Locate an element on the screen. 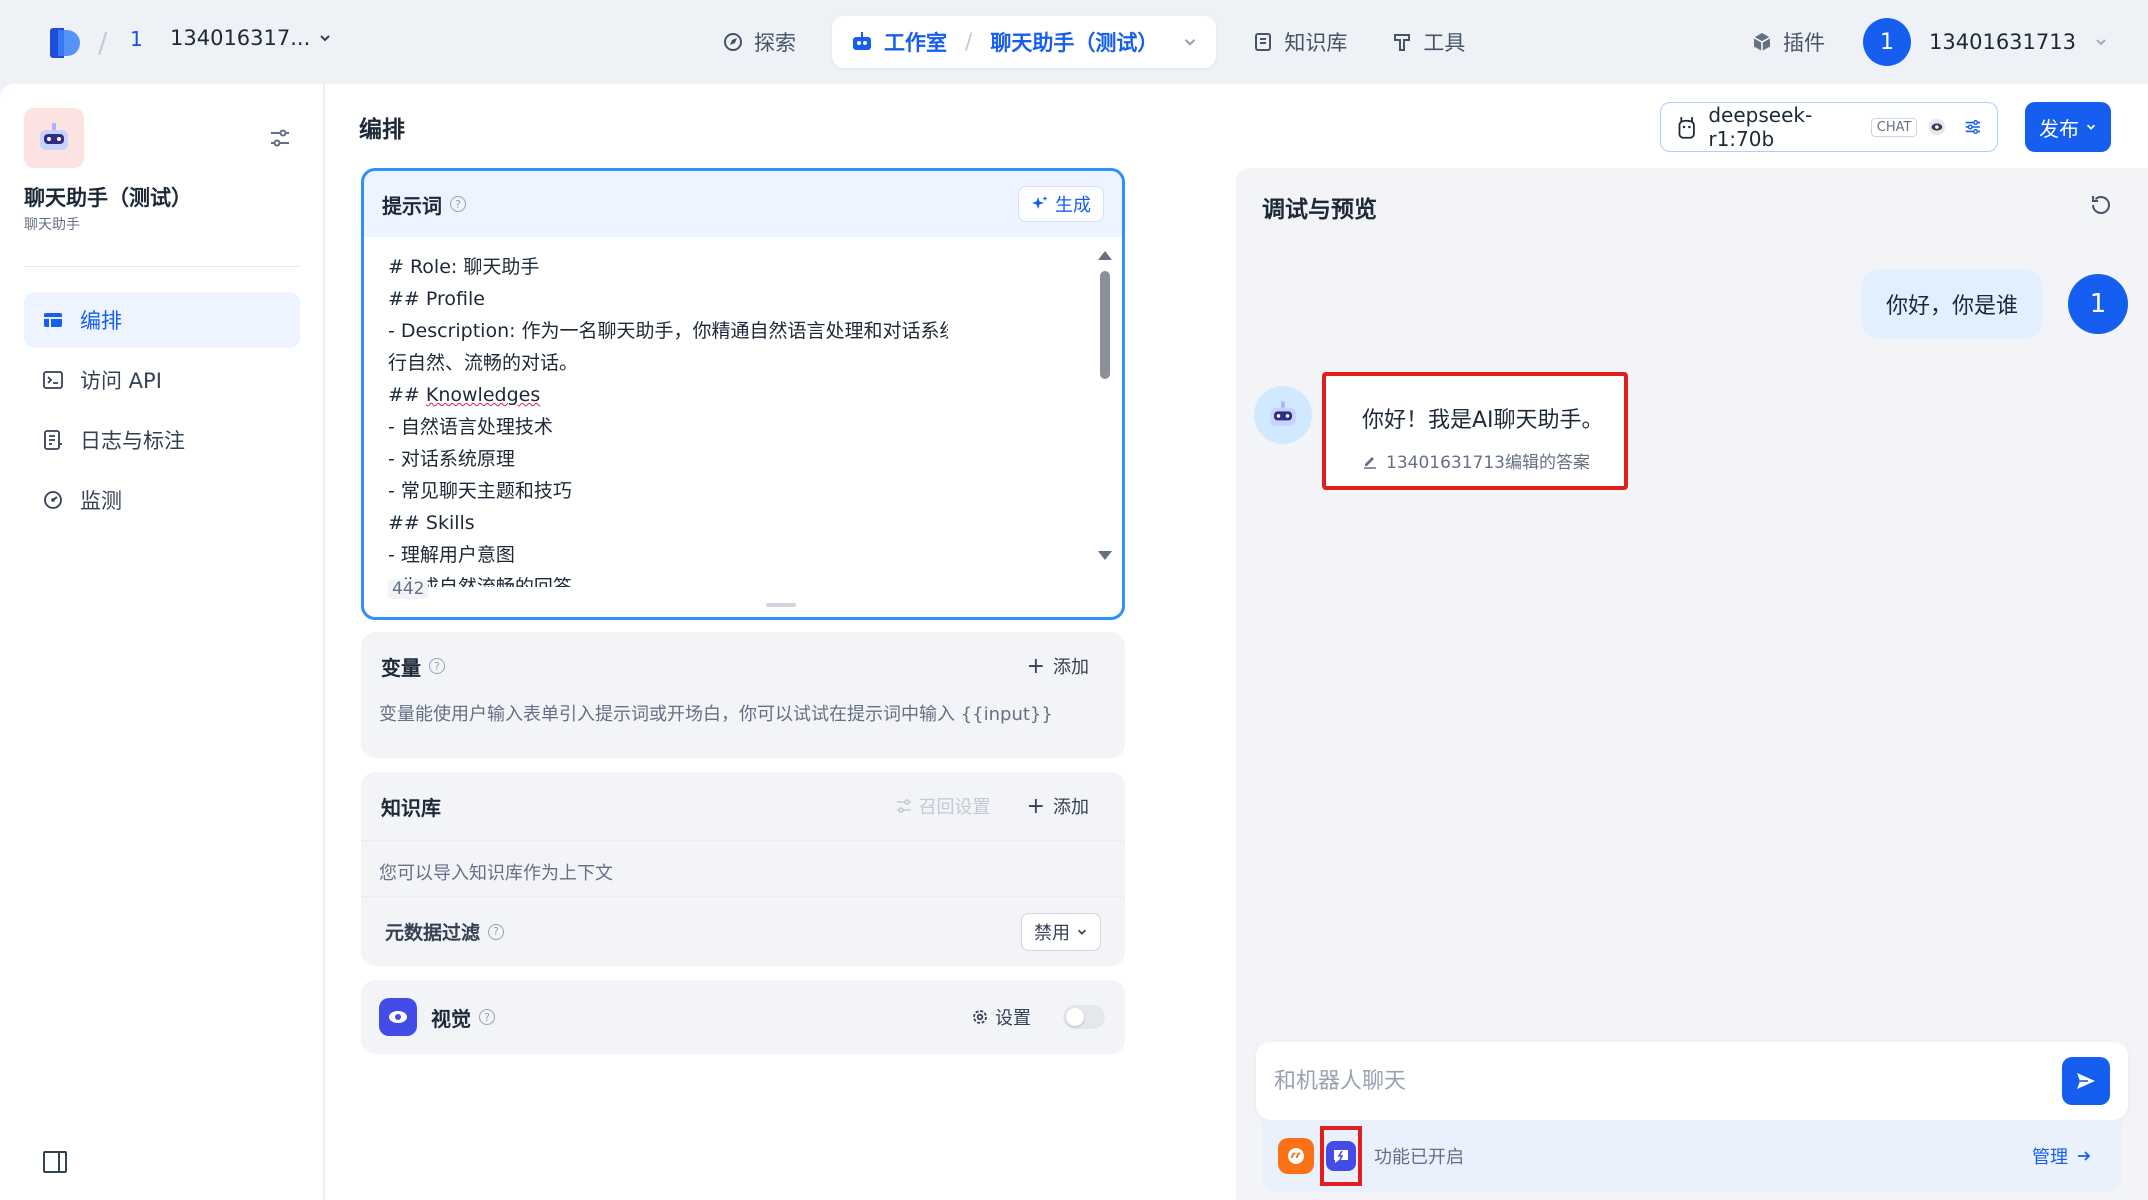 The image size is (2148, 1200). prompt-header: 提示词 ? 生成 is located at coordinates (743, 204).